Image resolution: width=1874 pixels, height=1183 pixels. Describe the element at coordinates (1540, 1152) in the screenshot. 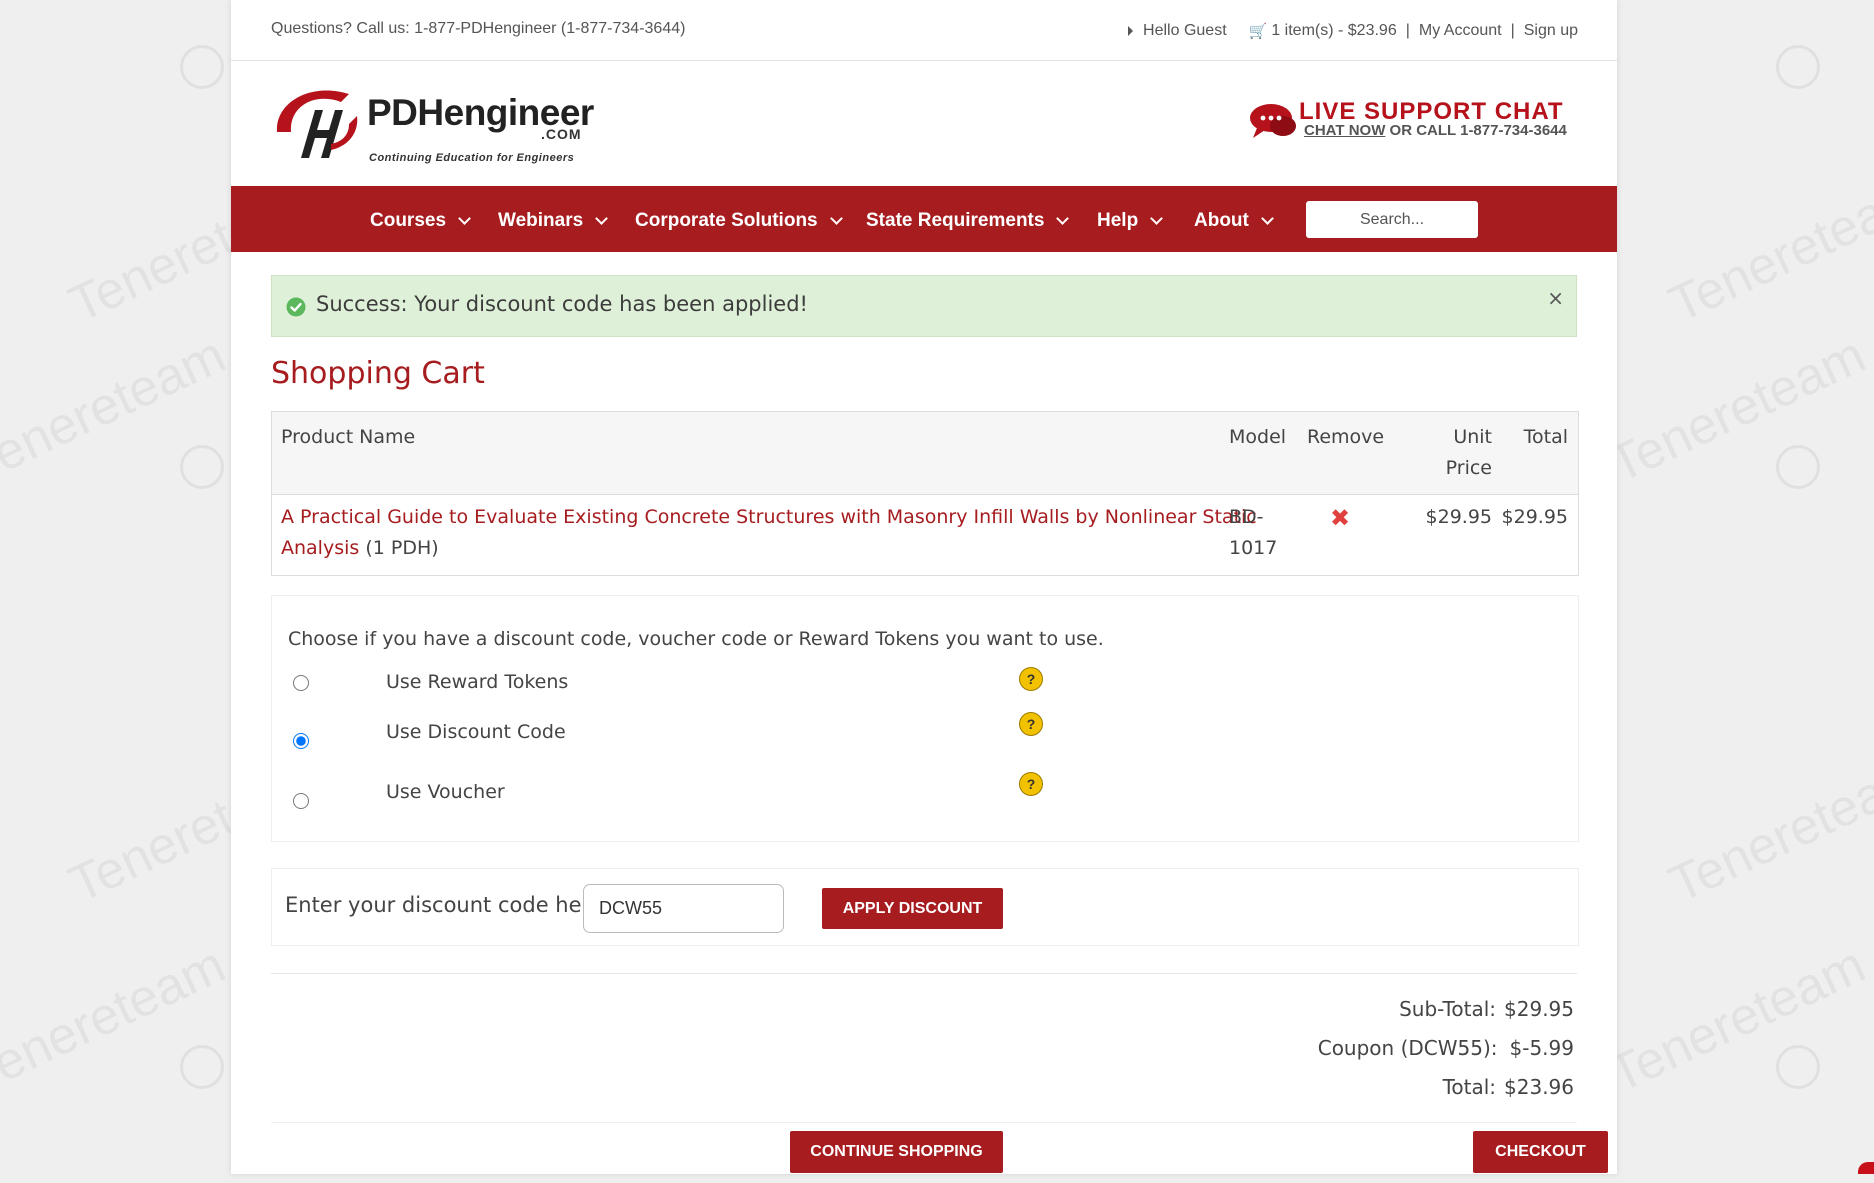

I see `checkout-button: CHECKOUT` at that location.